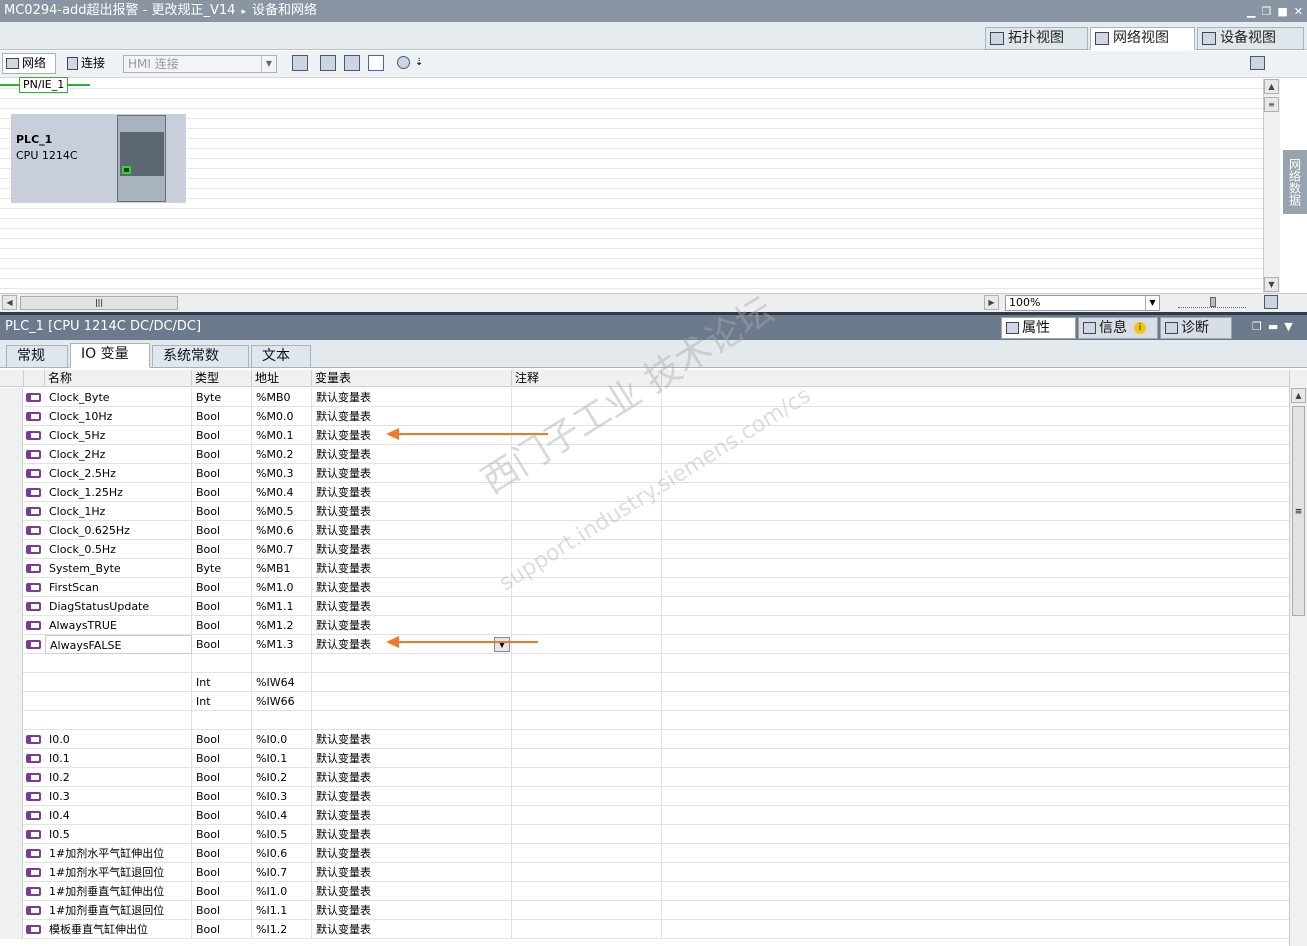 The image size is (1307, 946). Describe the element at coordinates (419, 62) in the screenshot. I see `download-arrow-icon: ⇣` at that location.